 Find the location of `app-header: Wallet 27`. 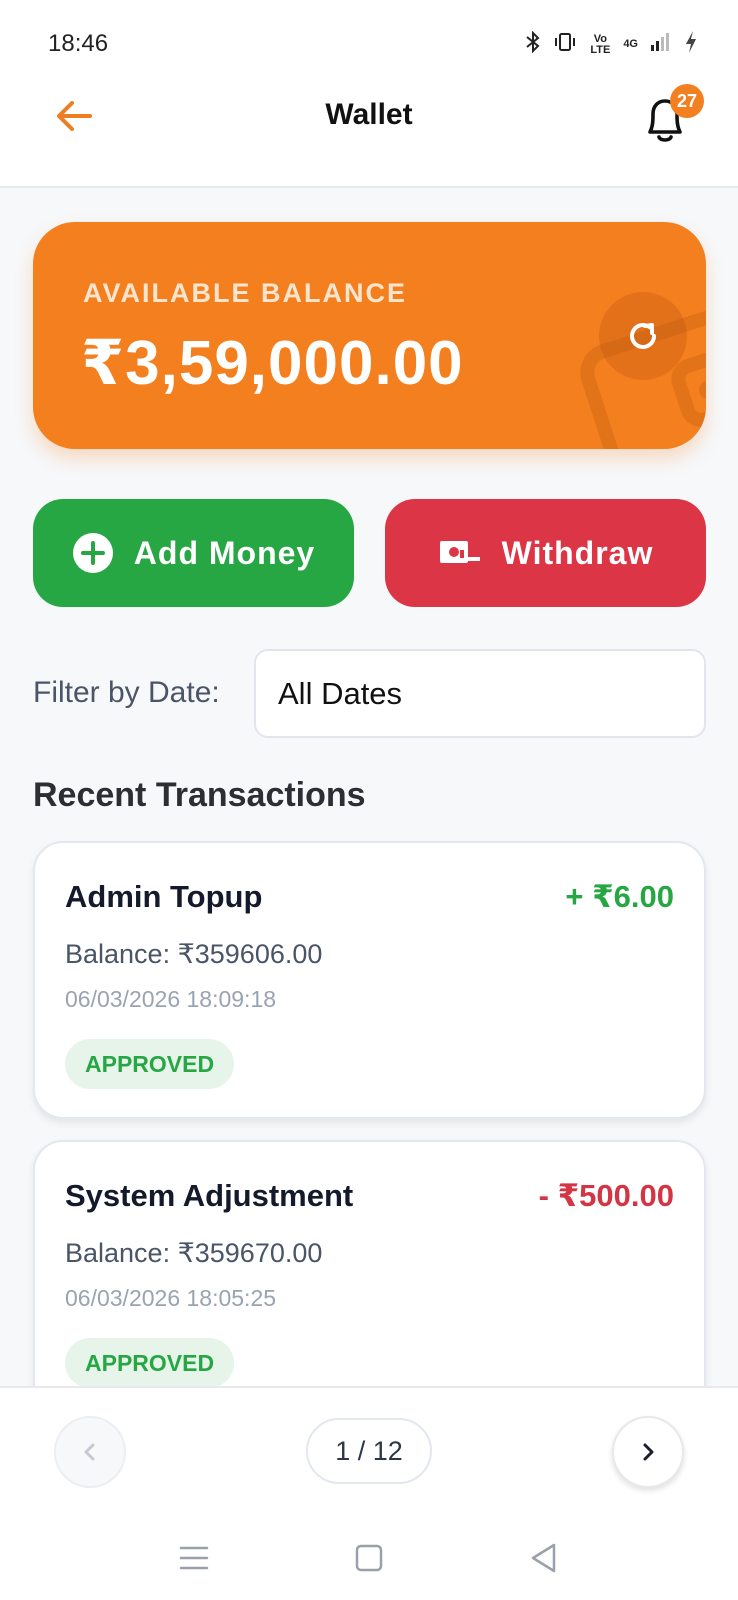

app-header: Wallet 27 is located at coordinates (369, 134).